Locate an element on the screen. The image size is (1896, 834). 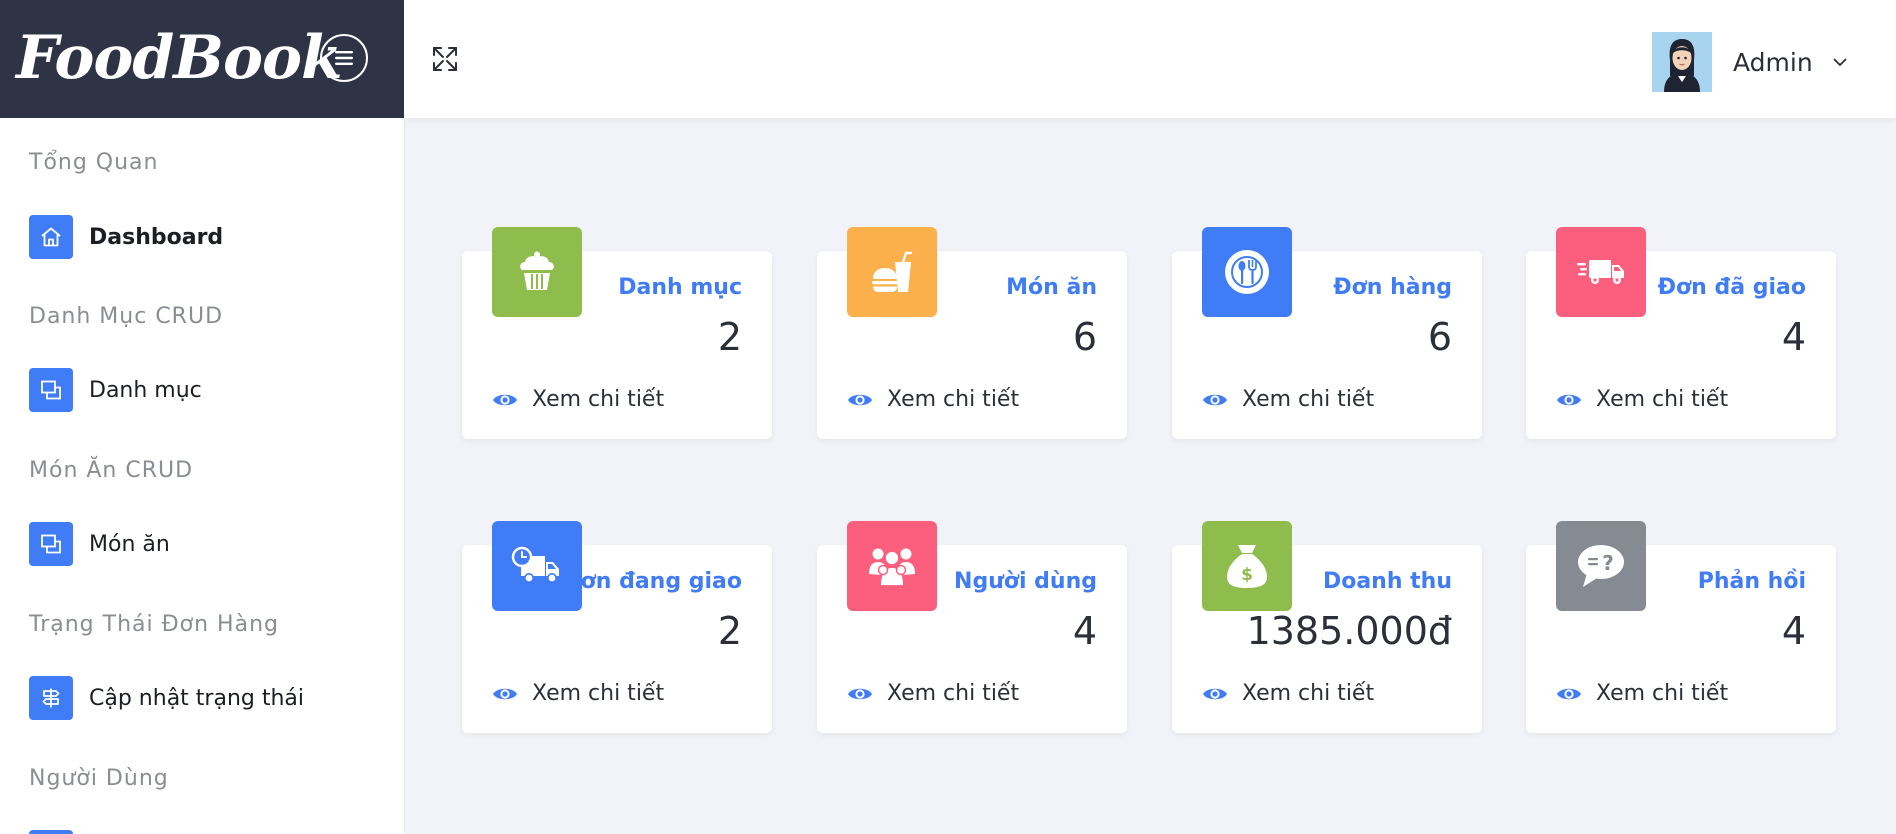
sidebar-item-label: Cập nhật trạng thái is located at coordinates (197, 698).